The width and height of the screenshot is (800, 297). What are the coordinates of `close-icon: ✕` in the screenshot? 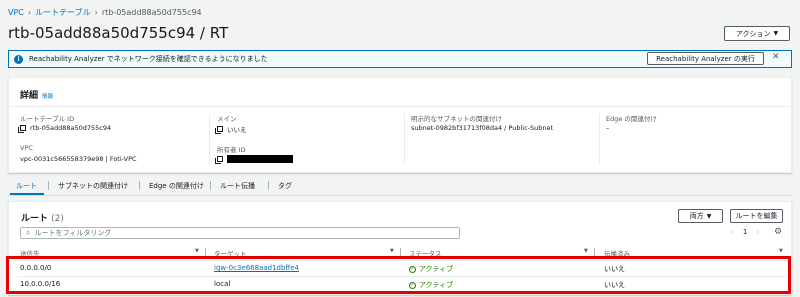 It's located at (776, 57).